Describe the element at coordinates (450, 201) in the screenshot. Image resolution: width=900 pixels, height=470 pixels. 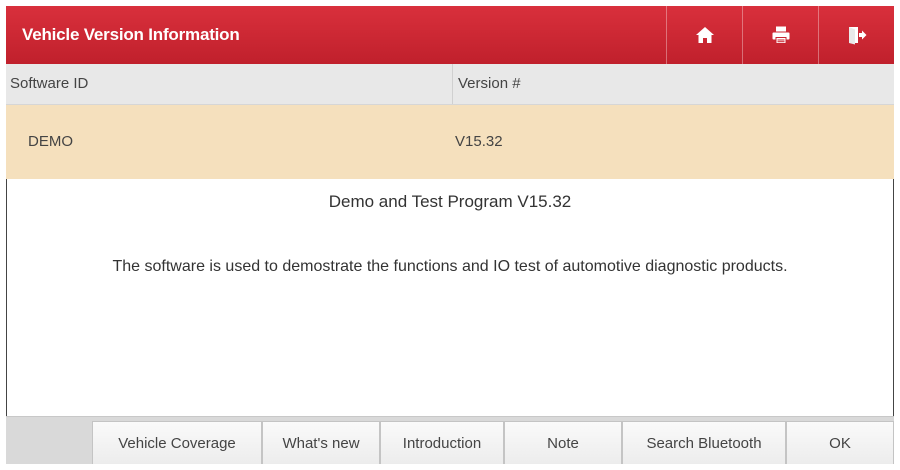
I see `program-title: Demo and Test Program V15.32` at that location.